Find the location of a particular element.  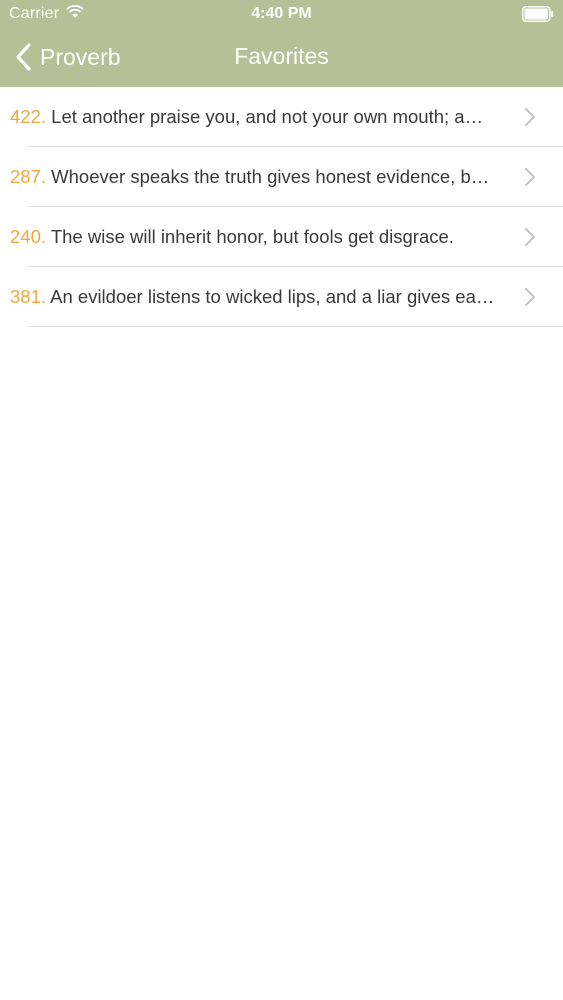

header: Carrier 4:40 PM Proverb Favorites is located at coordinates (281, 43).